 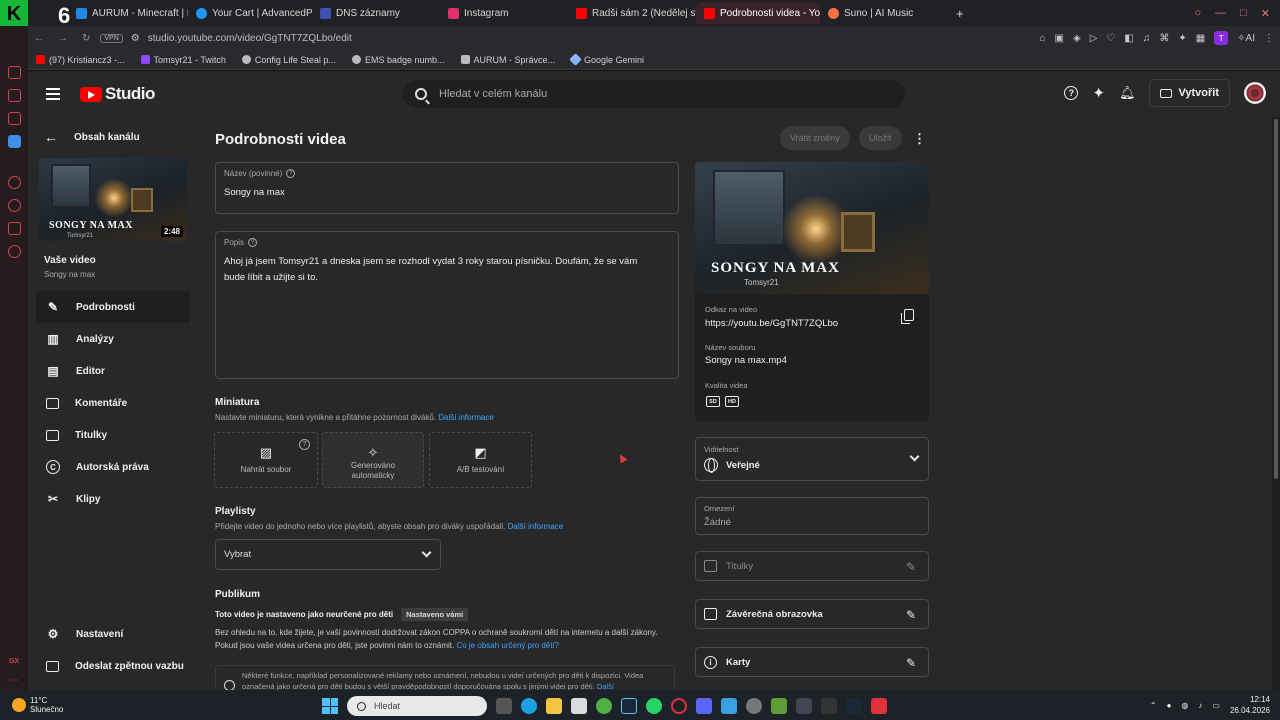 What do you see at coordinates (1246, 38) in the screenshot?
I see `ai-icon: ✧AI` at bounding box center [1246, 38].